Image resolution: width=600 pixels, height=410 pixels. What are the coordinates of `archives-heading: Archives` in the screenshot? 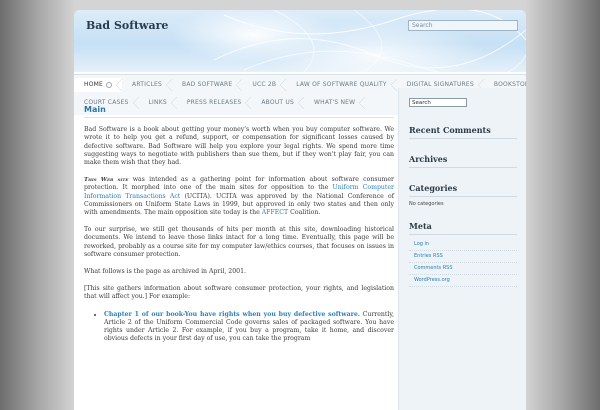 It's located at (463, 161).